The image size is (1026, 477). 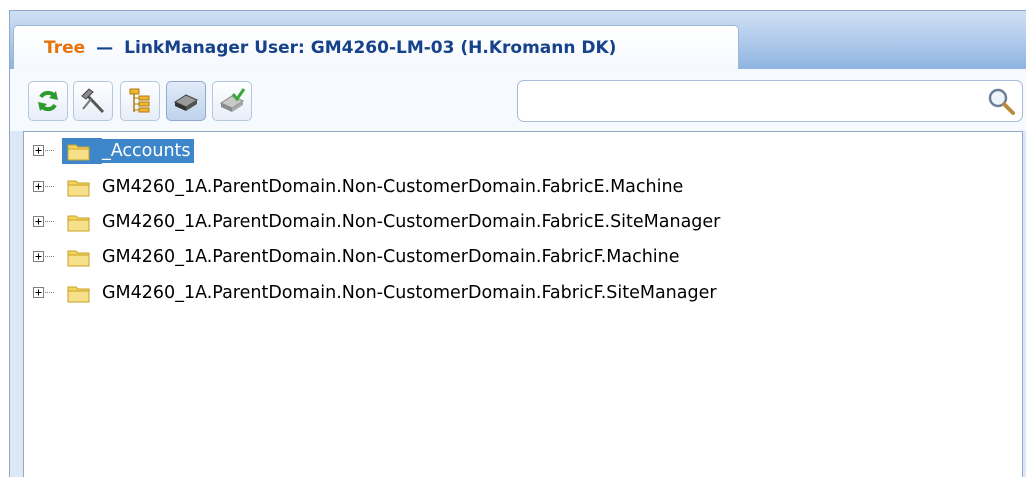 I want to click on device-check-icon, so click(x=232, y=100).